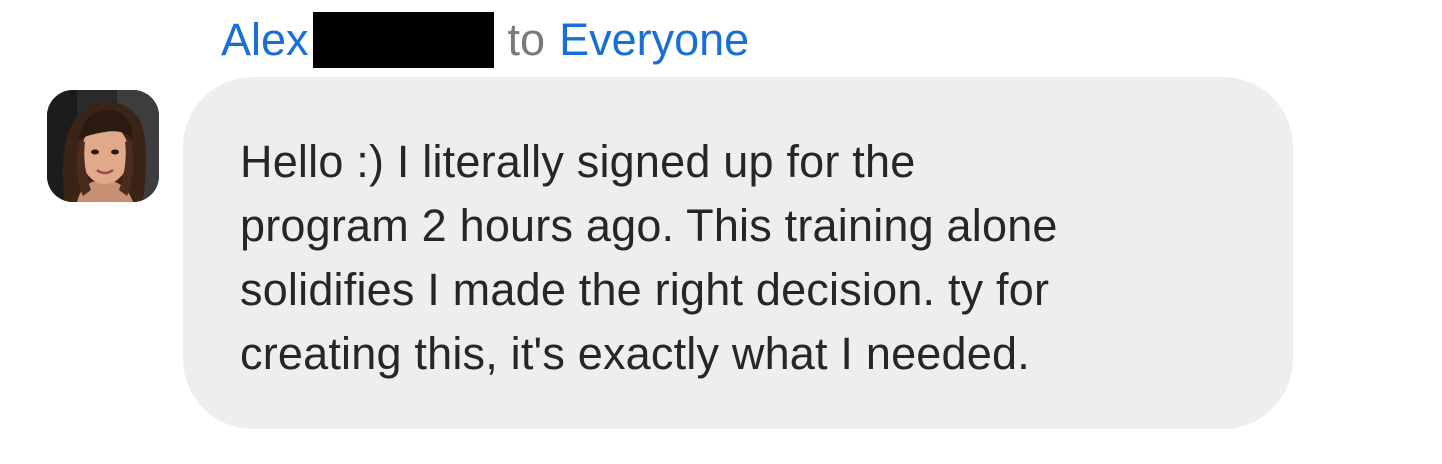  I want to click on message-line: Hello :) I literally signed up for the, so click(578, 161).